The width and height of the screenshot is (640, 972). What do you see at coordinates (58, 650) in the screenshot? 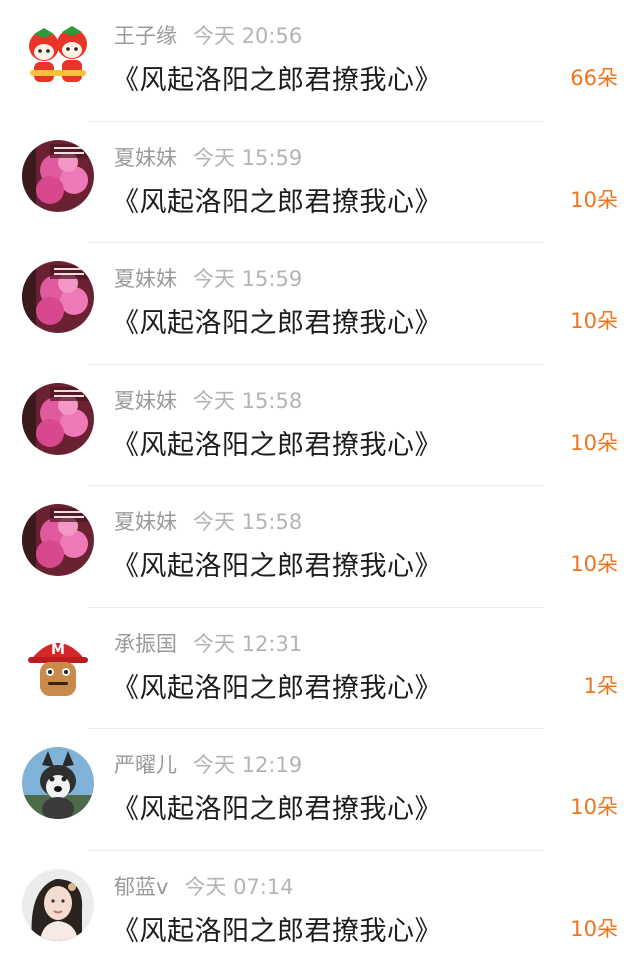
I see `svg-text: M` at bounding box center [58, 650].